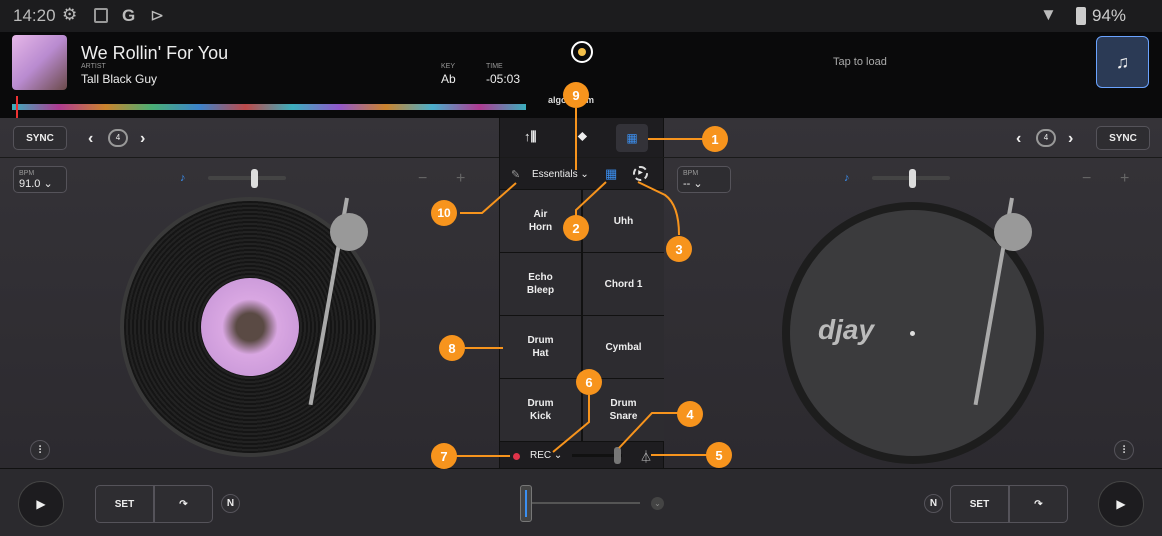 This screenshot has height=536, width=1162. I want to click on sync-button-left: SYNC, so click(40, 138).